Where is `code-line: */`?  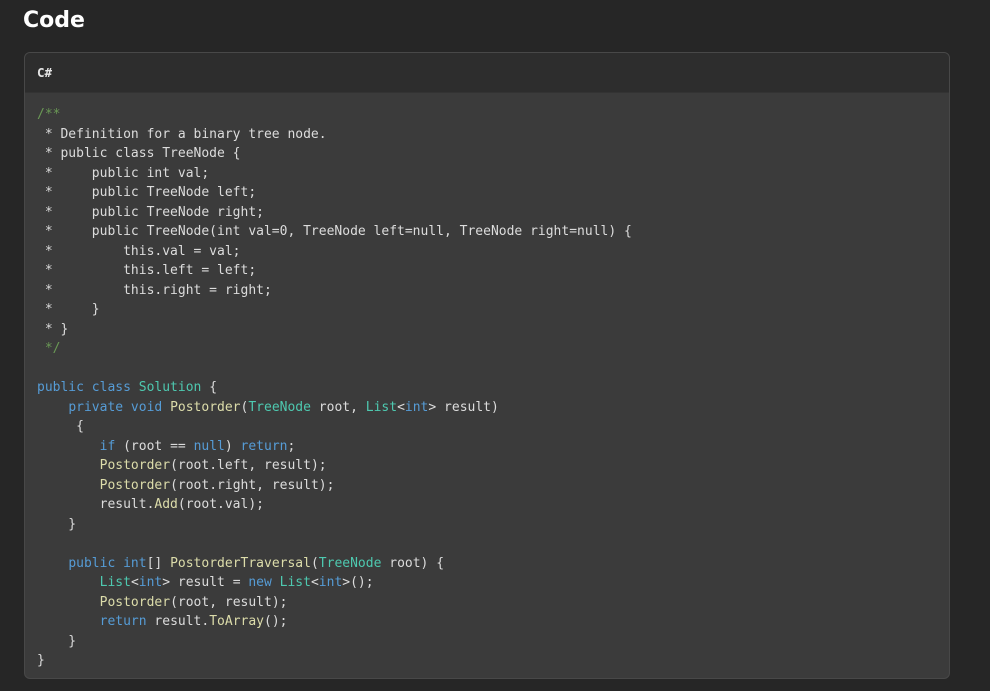
code-line: */ is located at coordinates (493, 349).